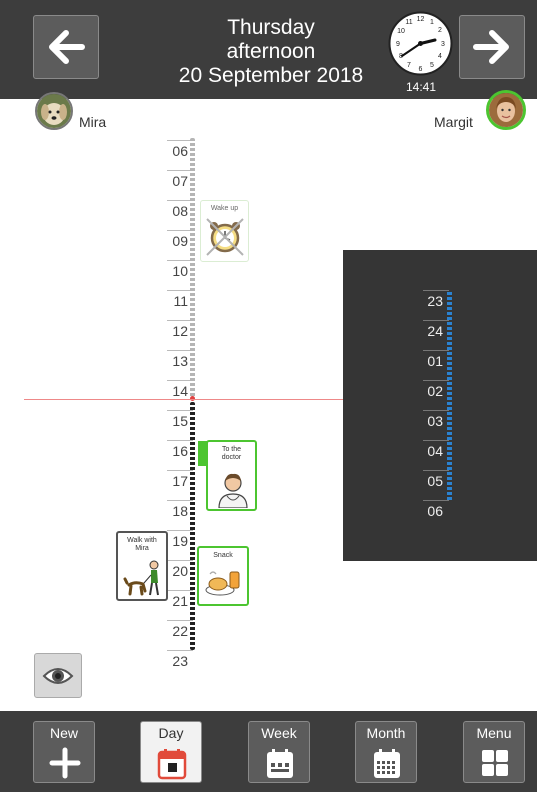 This screenshot has height=792, width=537. I want to click on day-button-label: Day, so click(171, 733).